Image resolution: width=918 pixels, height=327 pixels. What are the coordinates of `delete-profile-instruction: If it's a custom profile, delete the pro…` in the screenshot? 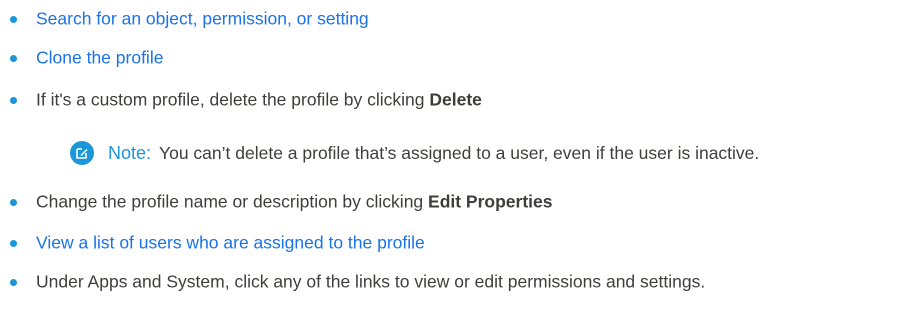 It's located at (259, 100).